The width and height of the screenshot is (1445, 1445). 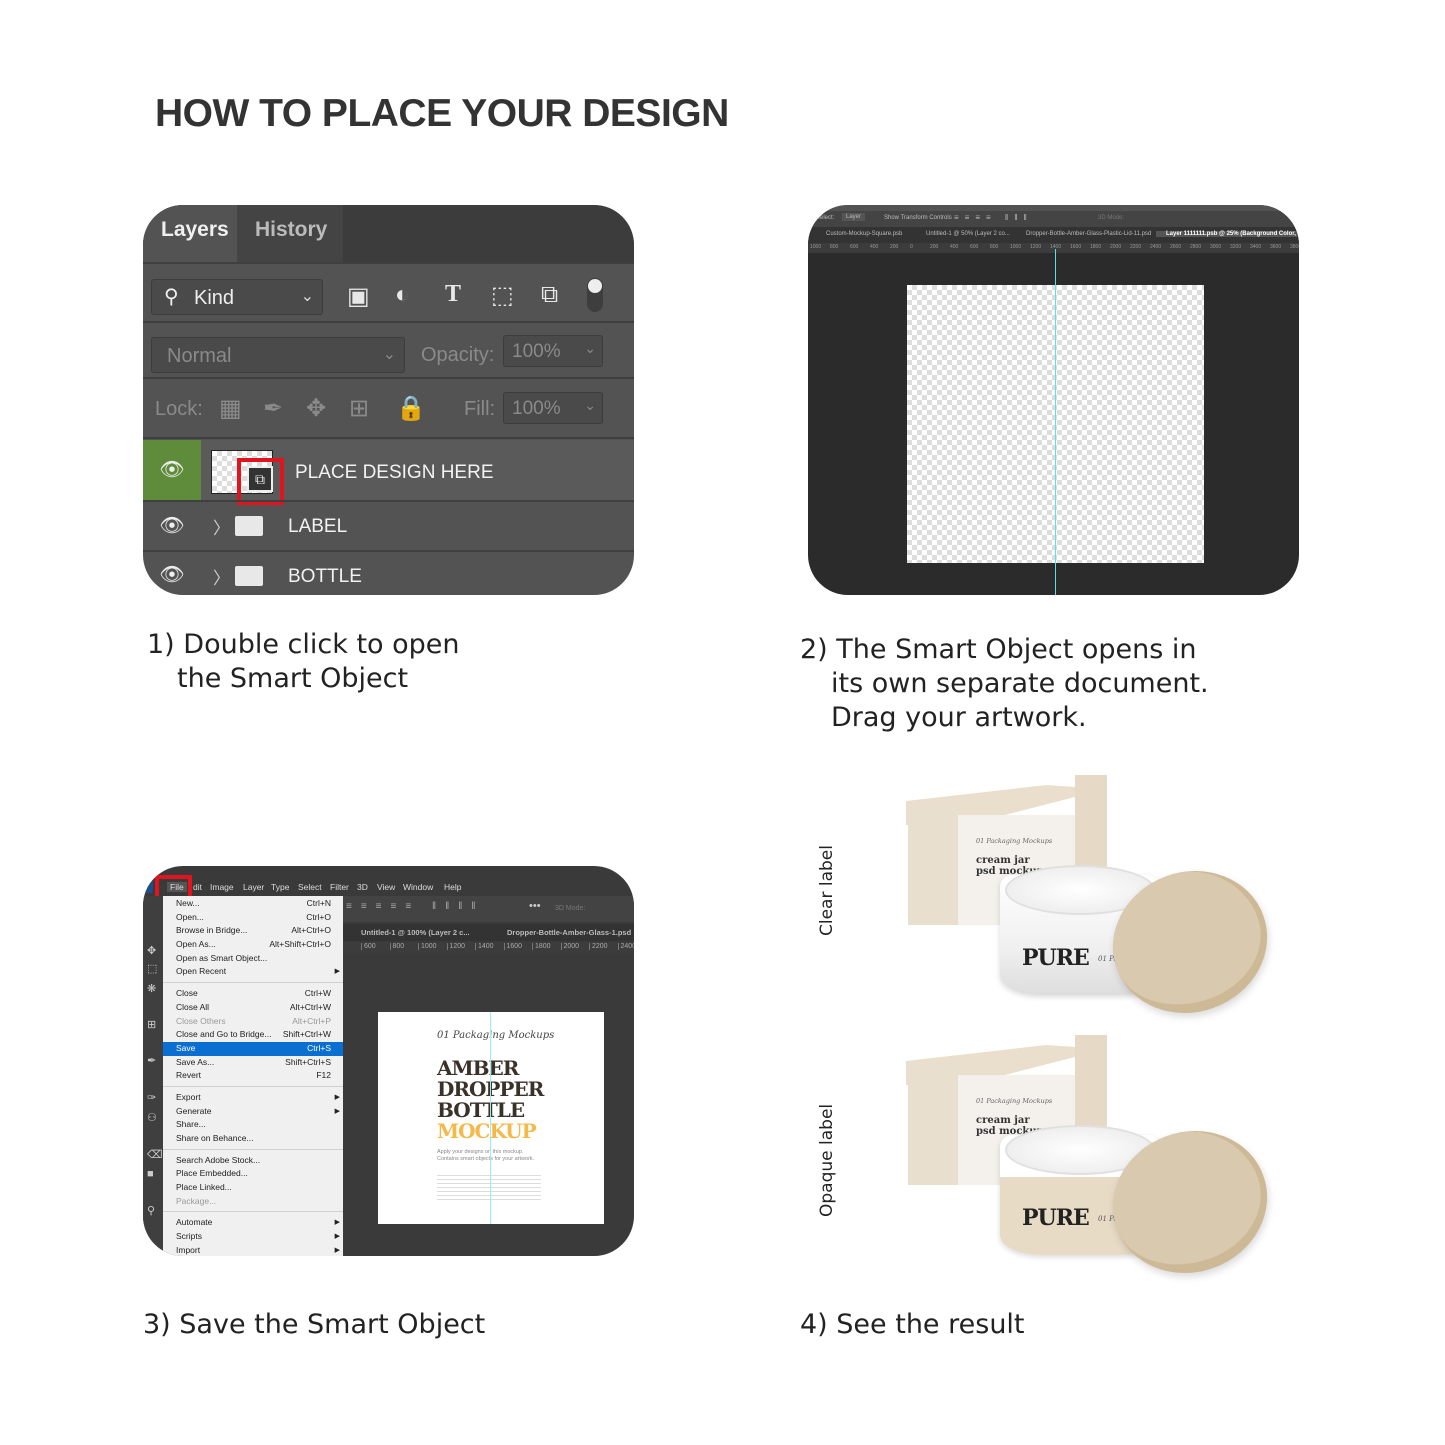 I want to click on menu-item-export: Export ▶, so click(x=253, y=1098).